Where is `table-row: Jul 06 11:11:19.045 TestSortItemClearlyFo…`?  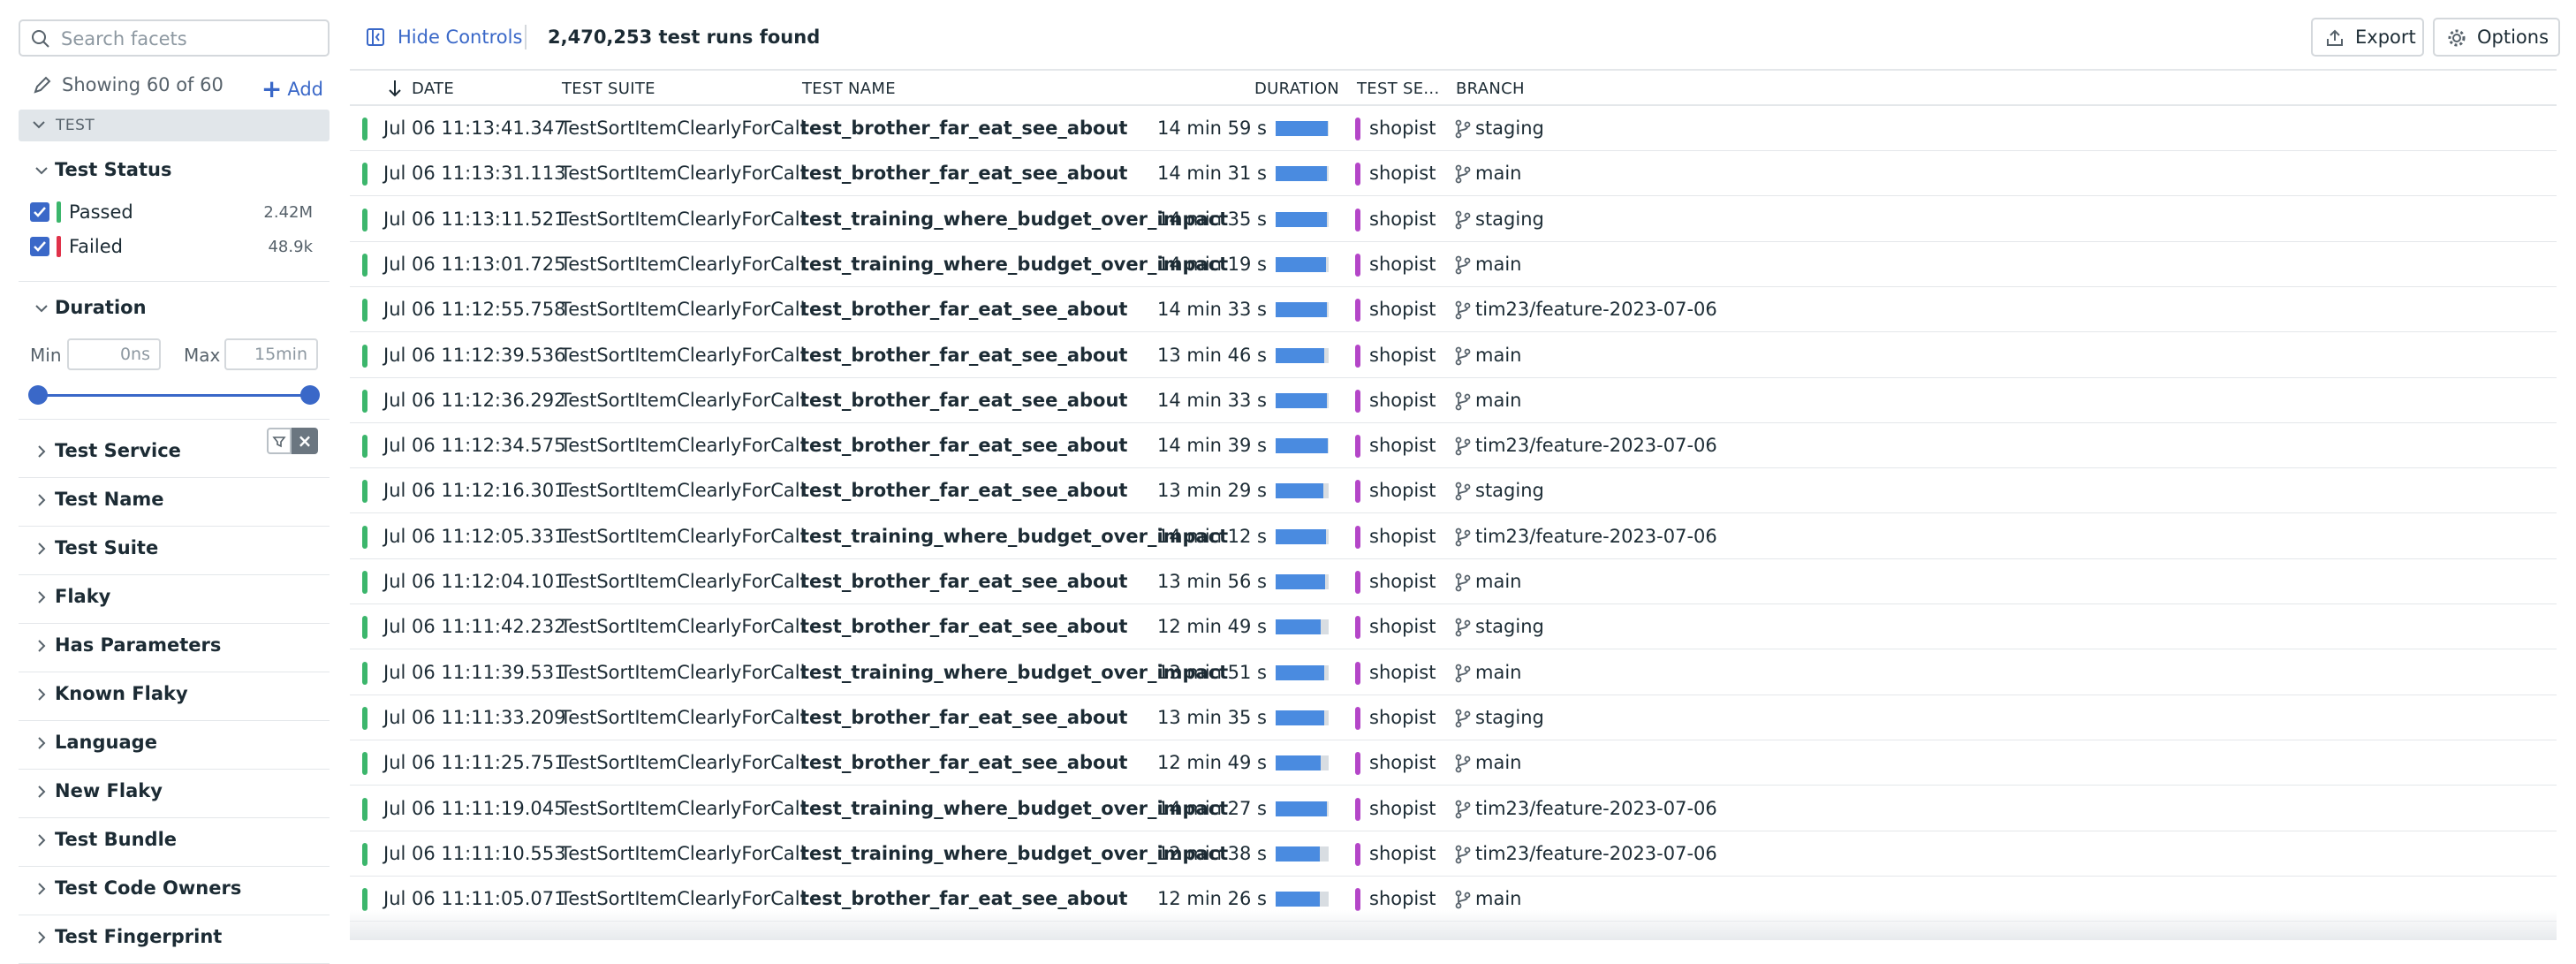
table-row: Jul 06 11:11:19.045 TestSortItemClearlyFo… is located at coordinates (1454, 808).